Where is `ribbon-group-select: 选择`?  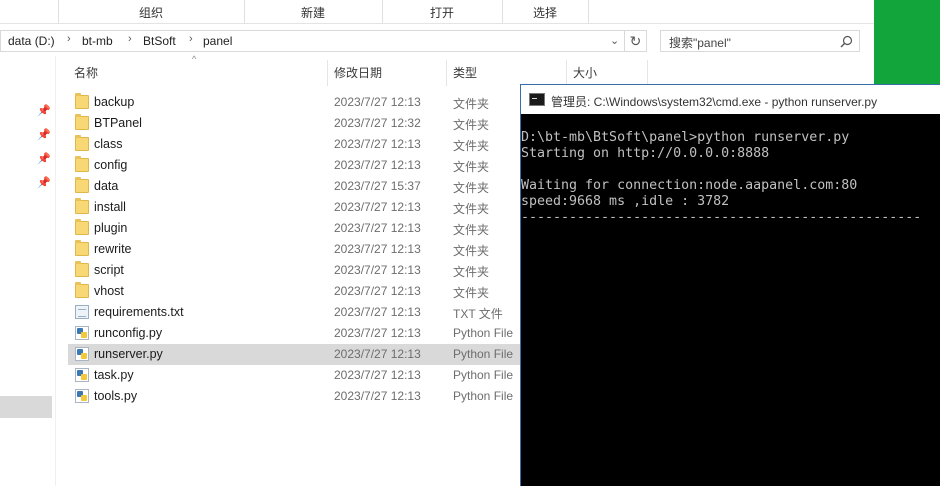 ribbon-group-select: 选择 is located at coordinates (545, 12).